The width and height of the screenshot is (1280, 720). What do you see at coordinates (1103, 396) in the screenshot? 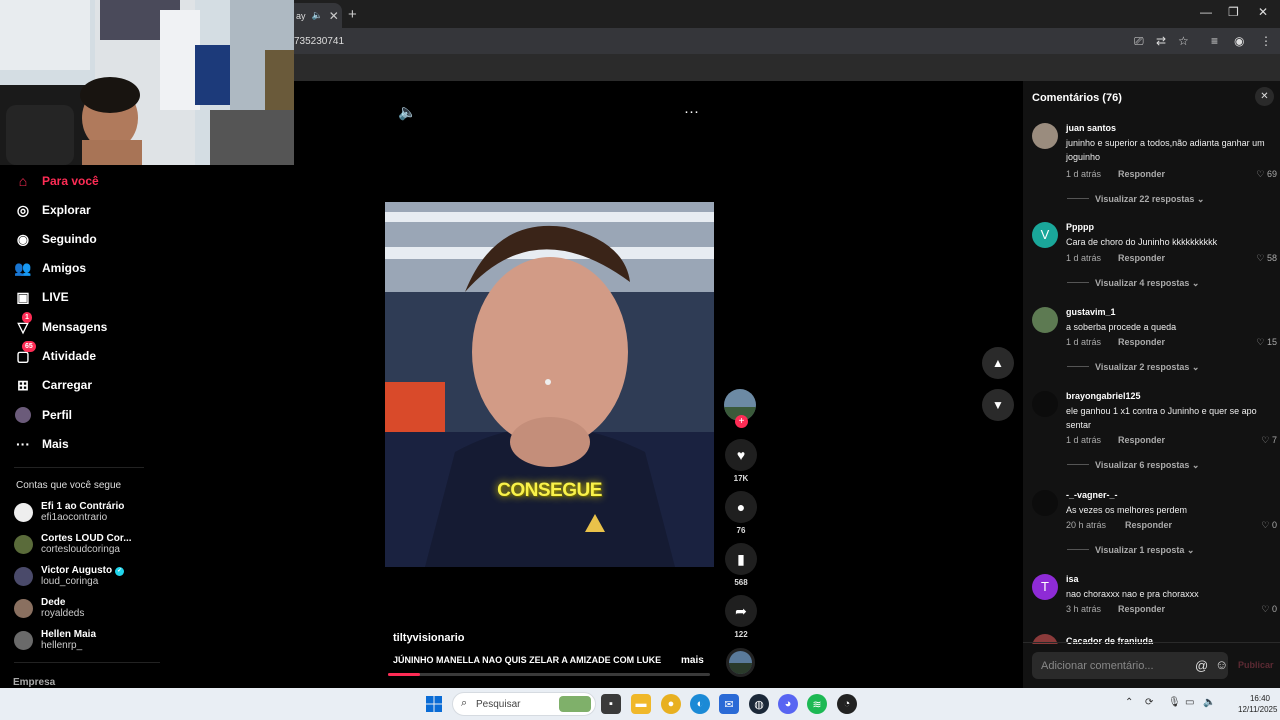
I see `comment-user: brayongabriel125` at bounding box center [1103, 396].